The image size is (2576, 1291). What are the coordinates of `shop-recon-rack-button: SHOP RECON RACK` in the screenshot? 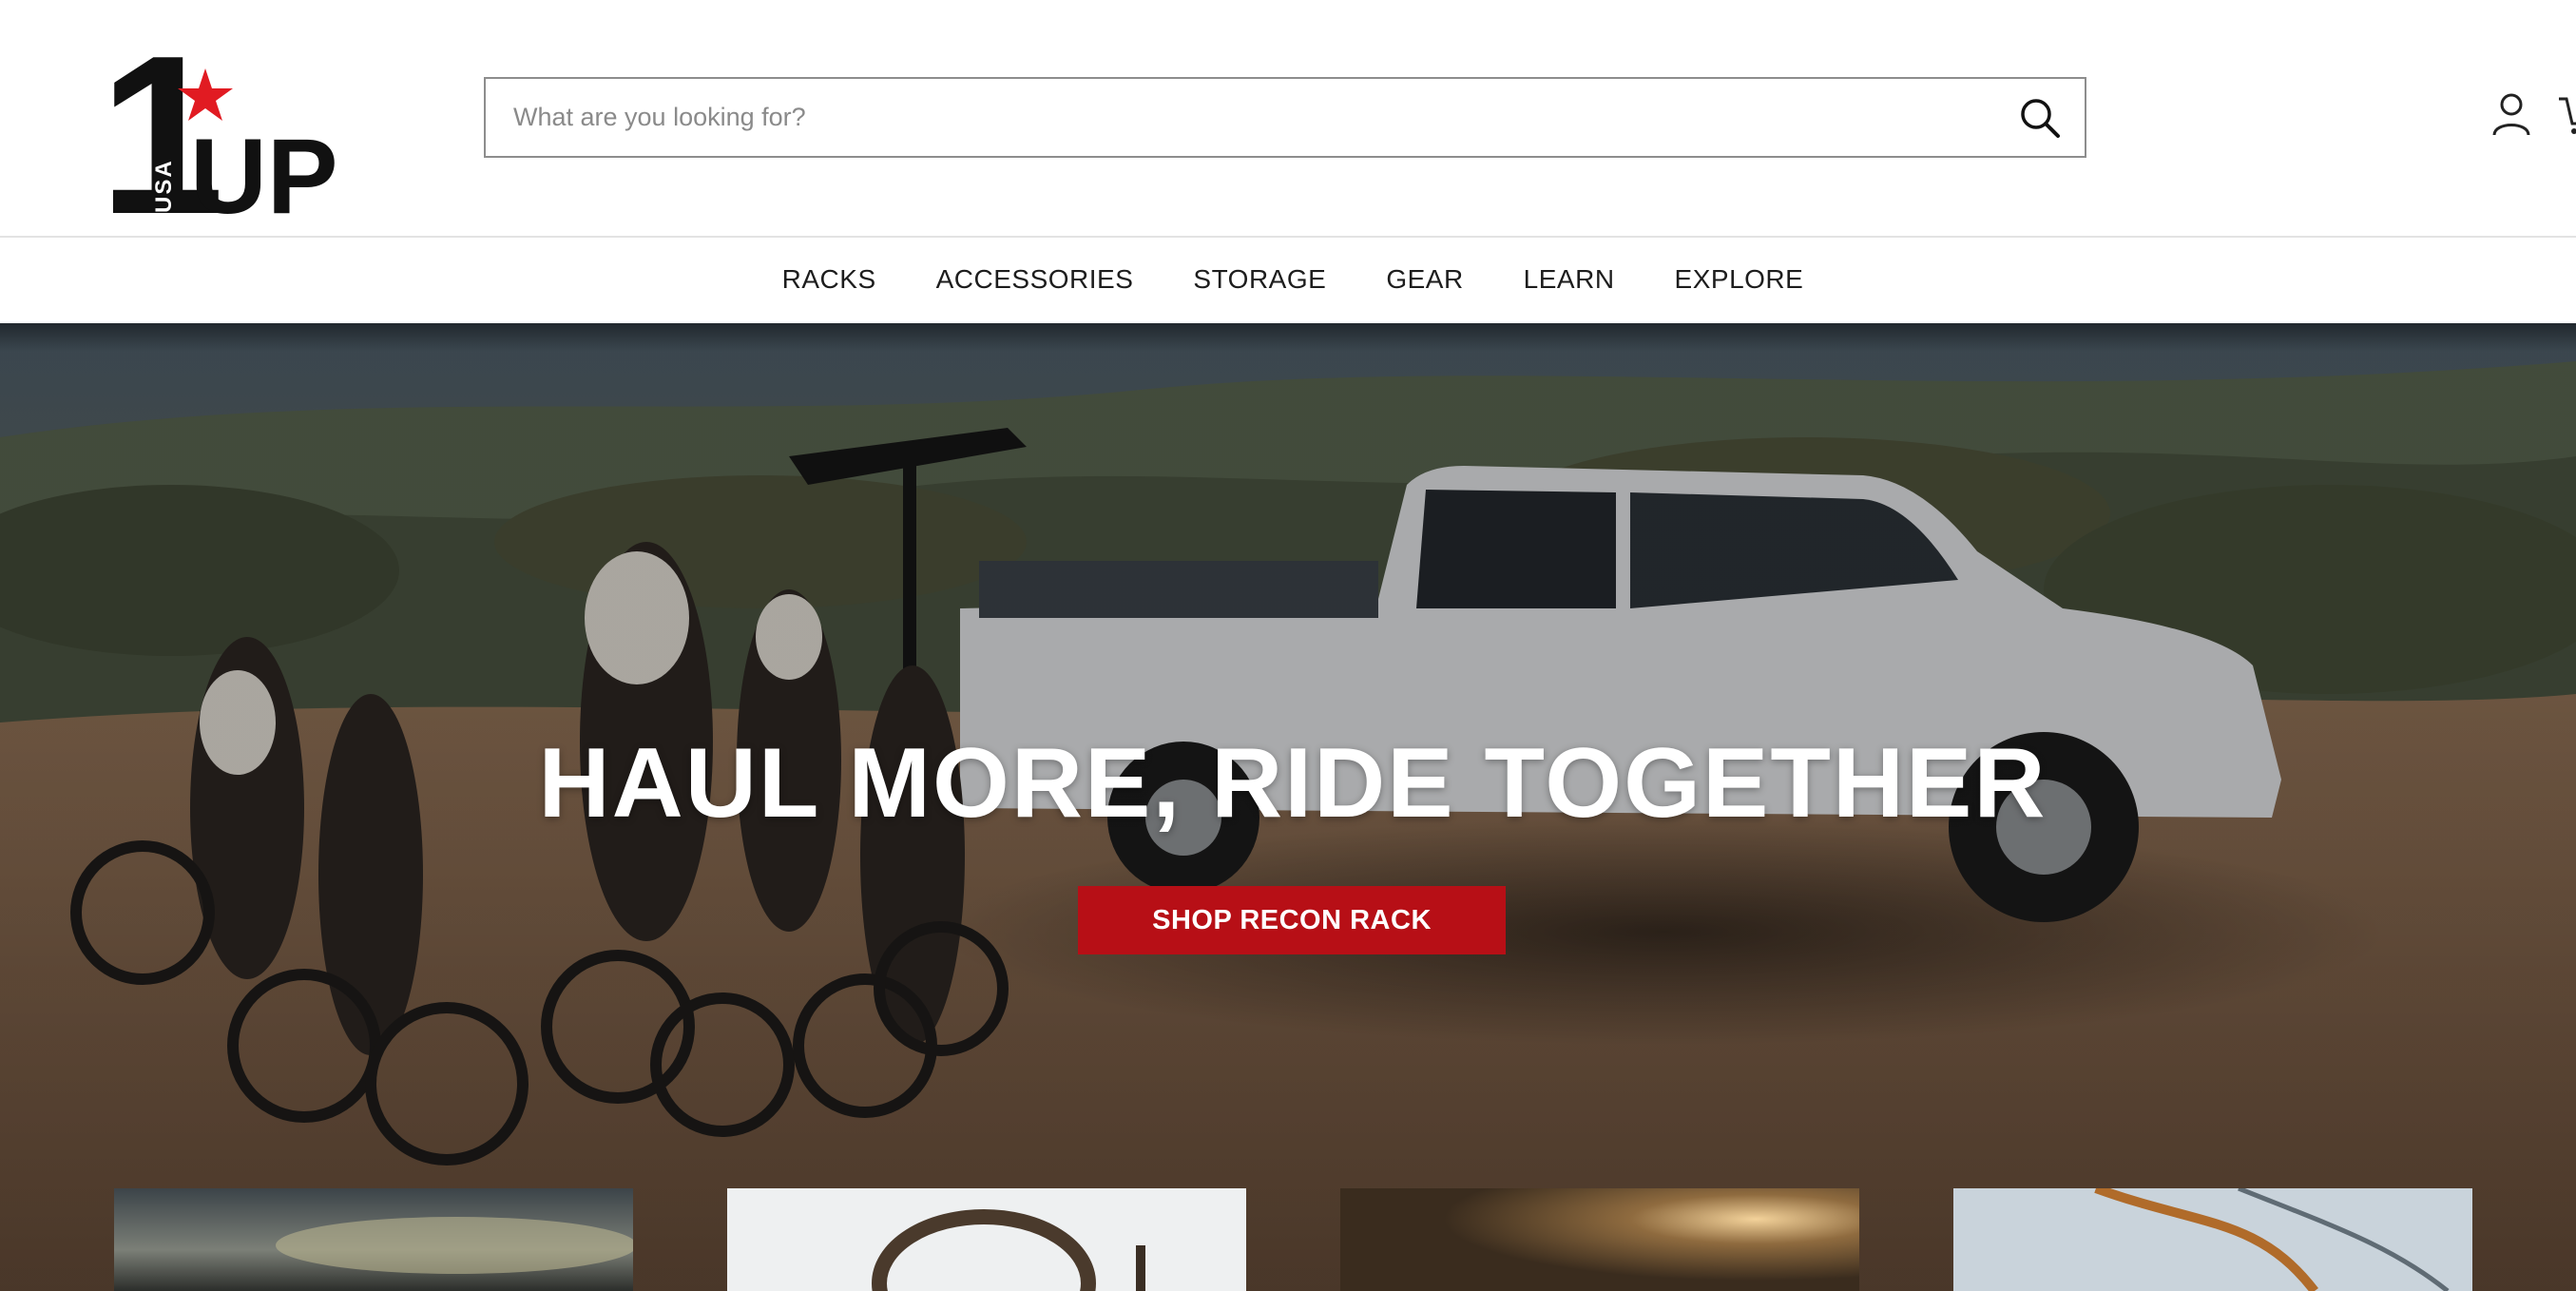 It's located at (1292, 920).